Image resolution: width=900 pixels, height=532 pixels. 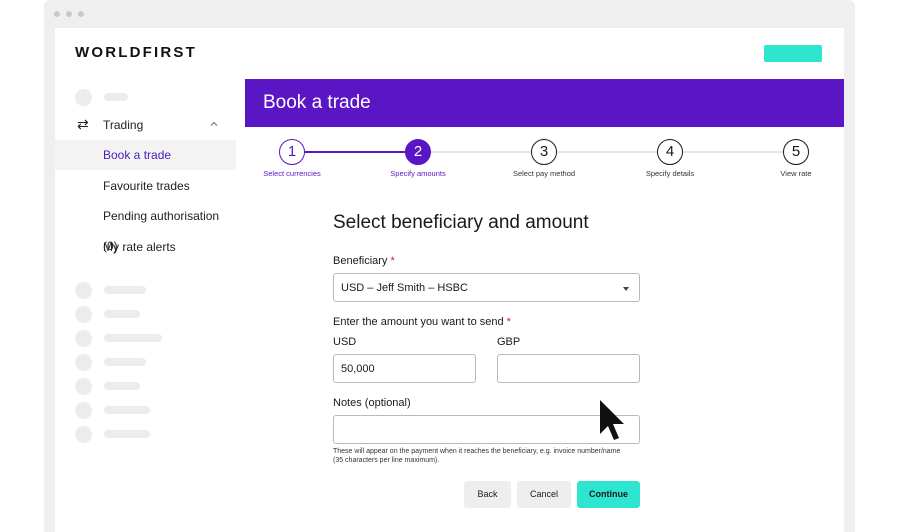 What do you see at coordinates (292, 152) in the screenshot?
I see `step-1-circle: 1` at bounding box center [292, 152].